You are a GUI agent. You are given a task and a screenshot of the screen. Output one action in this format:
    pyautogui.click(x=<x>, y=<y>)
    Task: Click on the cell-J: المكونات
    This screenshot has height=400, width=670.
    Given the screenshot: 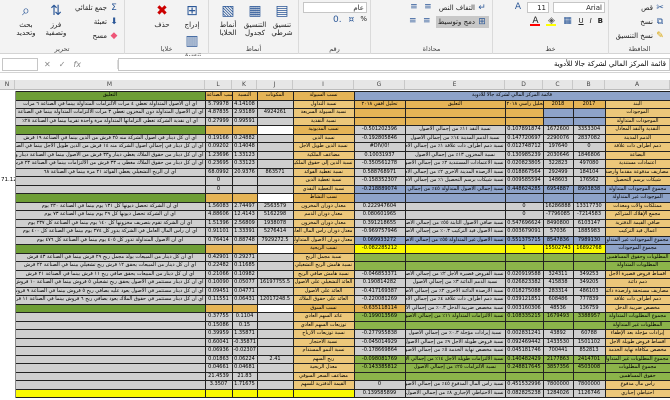 What is the action you would take?
    pyautogui.click(x=275, y=96)
    